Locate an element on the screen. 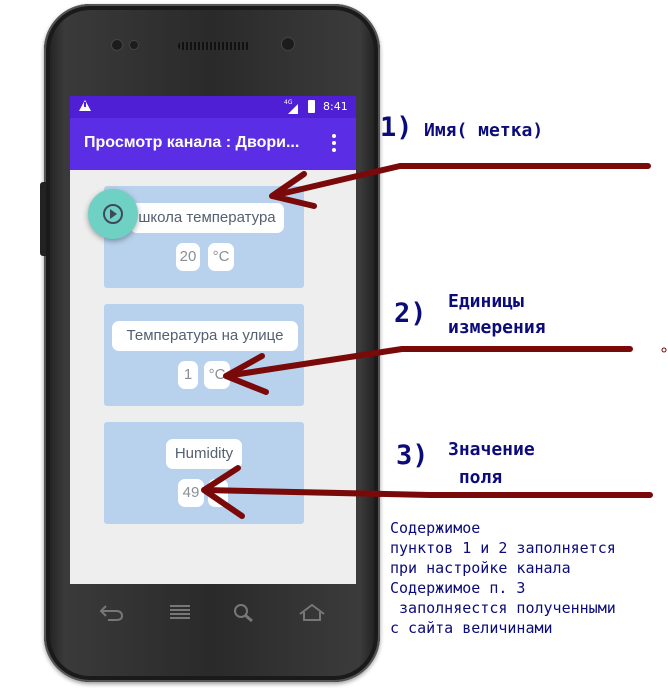 The width and height of the screenshot is (668, 690). more-vert-icon is located at coordinates (334, 144).